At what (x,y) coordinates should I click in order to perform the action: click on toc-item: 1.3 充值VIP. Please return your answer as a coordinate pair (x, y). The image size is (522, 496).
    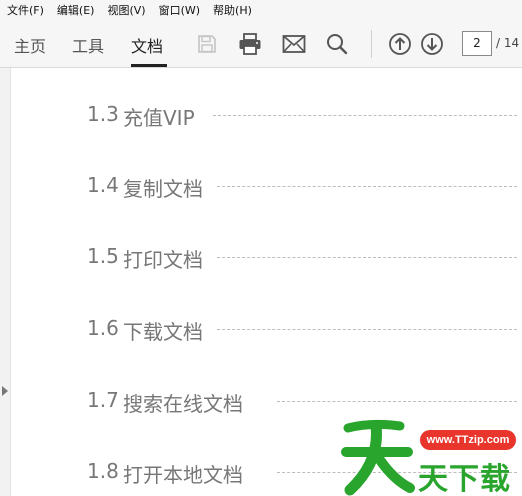
    Looking at the image, I should click on (302, 115).